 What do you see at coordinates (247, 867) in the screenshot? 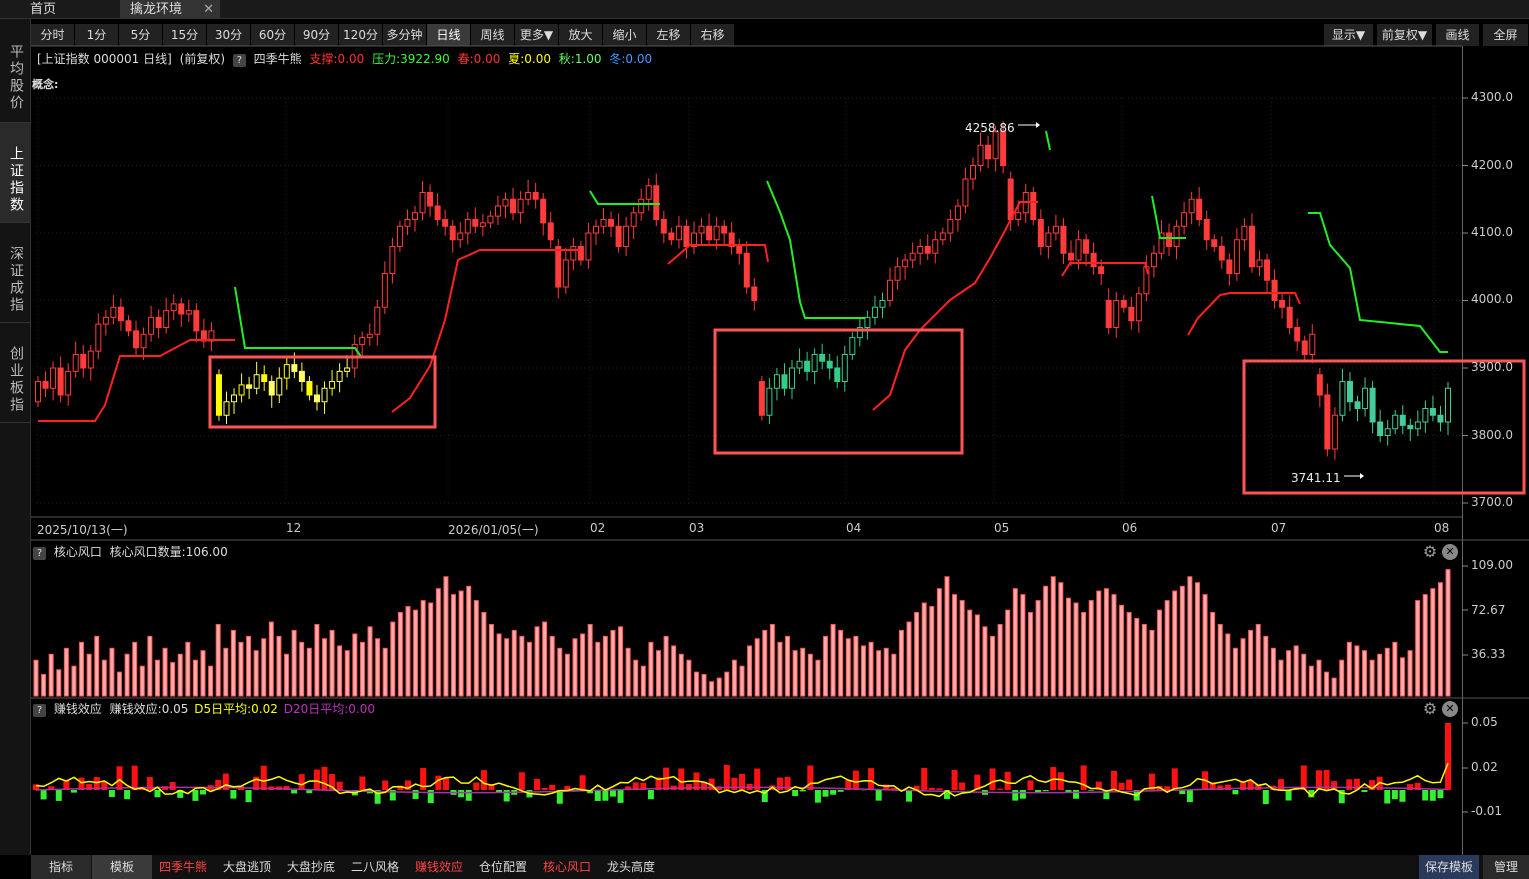
I see `bottom-item-market-top: 大盘逃顶` at bounding box center [247, 867].